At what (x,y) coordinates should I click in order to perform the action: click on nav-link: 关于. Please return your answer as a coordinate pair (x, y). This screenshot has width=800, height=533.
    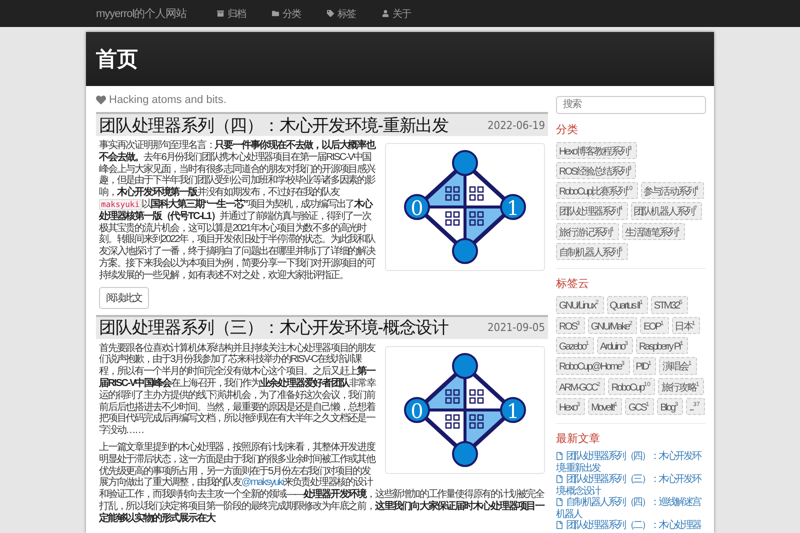
    Looking at the image, I should click on (396, 13).